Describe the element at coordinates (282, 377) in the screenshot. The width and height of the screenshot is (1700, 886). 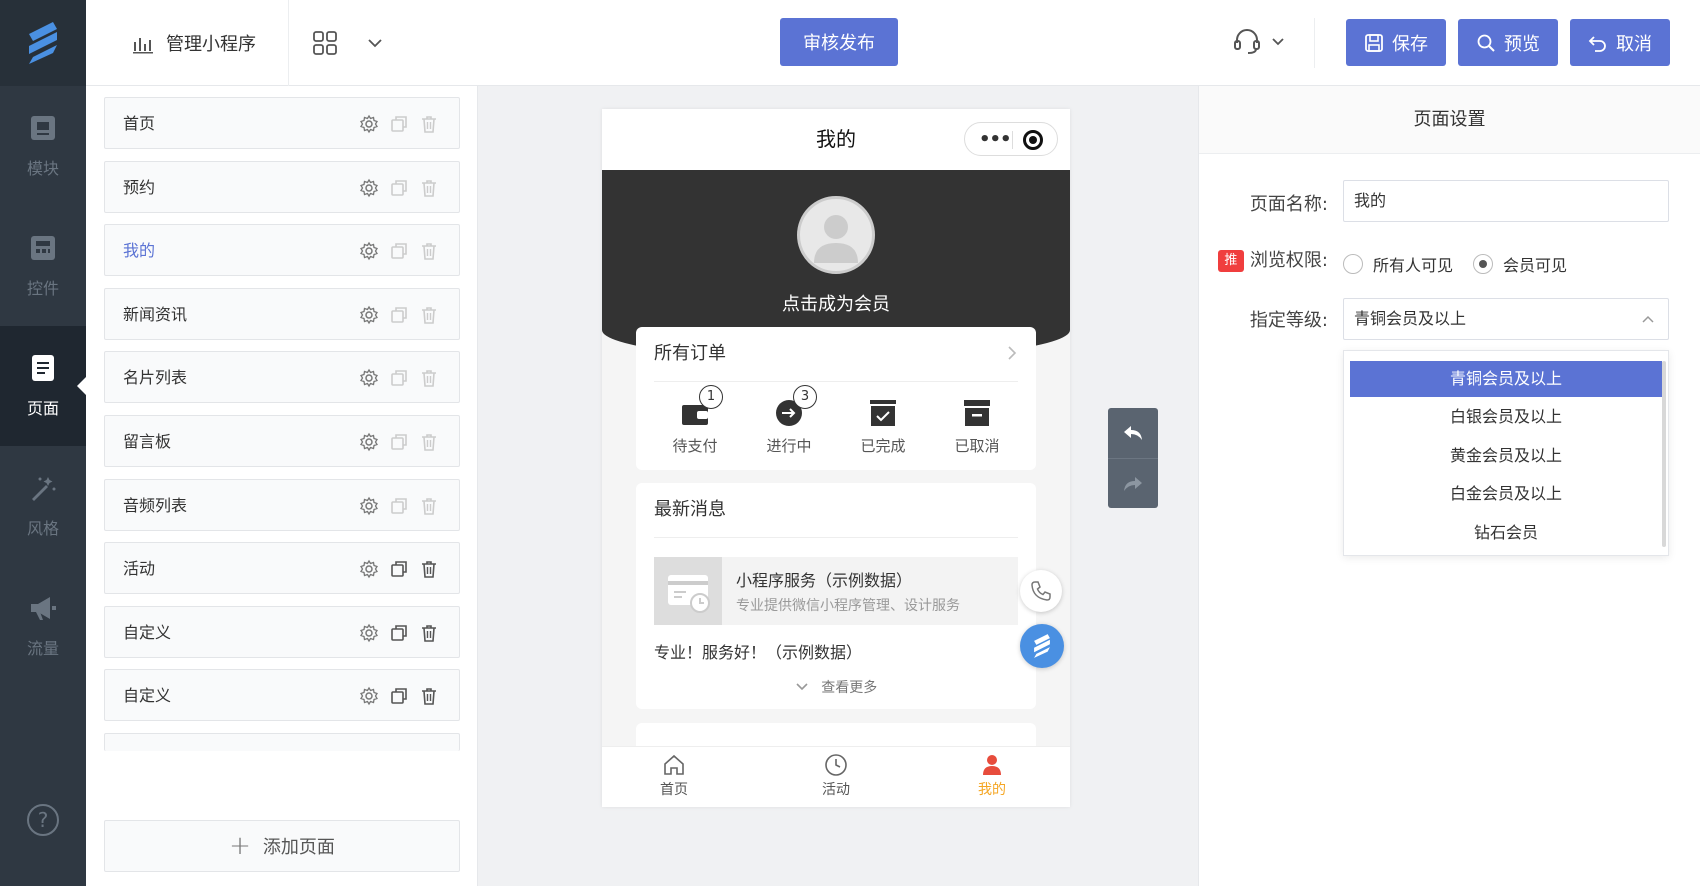
I see `page-list-item: 名片列表` at that location.